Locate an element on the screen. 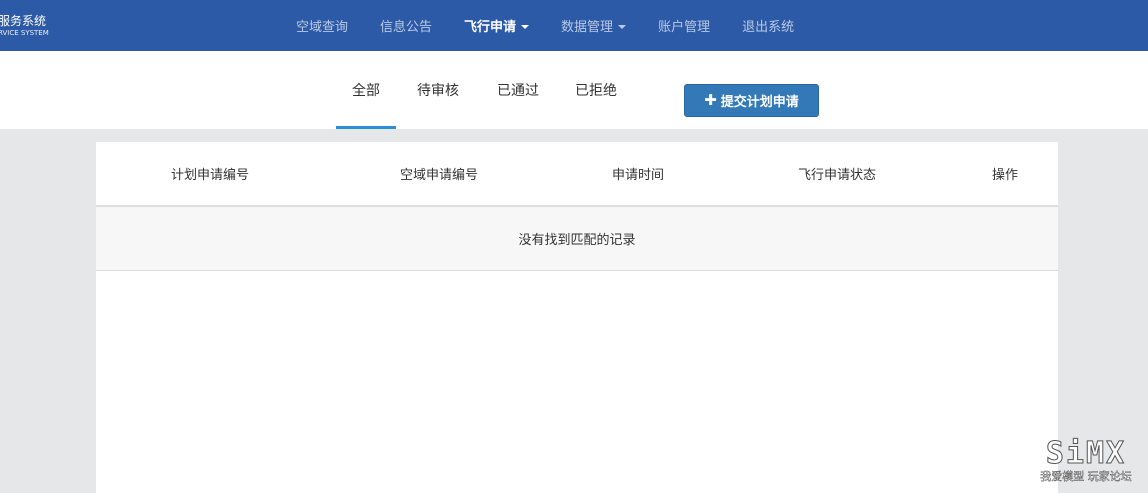  column-header-application-time: 申请时间 is located at coordinates (638, 173).